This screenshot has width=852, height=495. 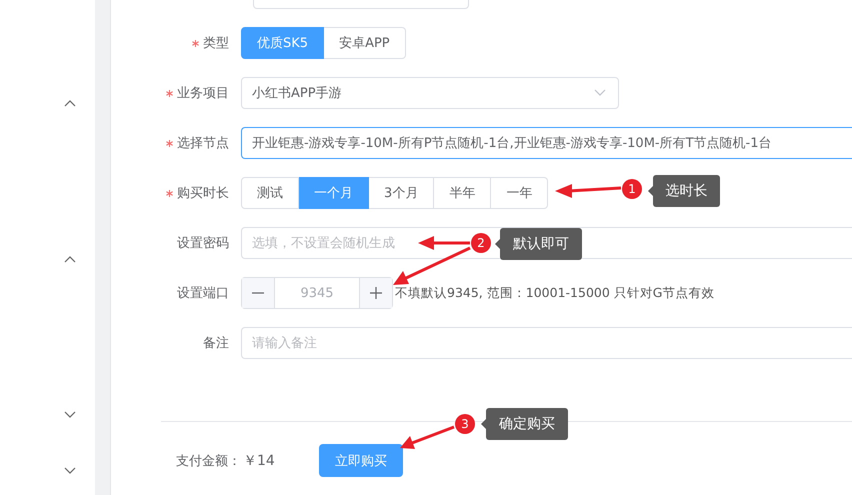 What do you see at coordinates (481, 243) in the screenshot?
I see `step-badge: 2` at bounding box center [481, 243].